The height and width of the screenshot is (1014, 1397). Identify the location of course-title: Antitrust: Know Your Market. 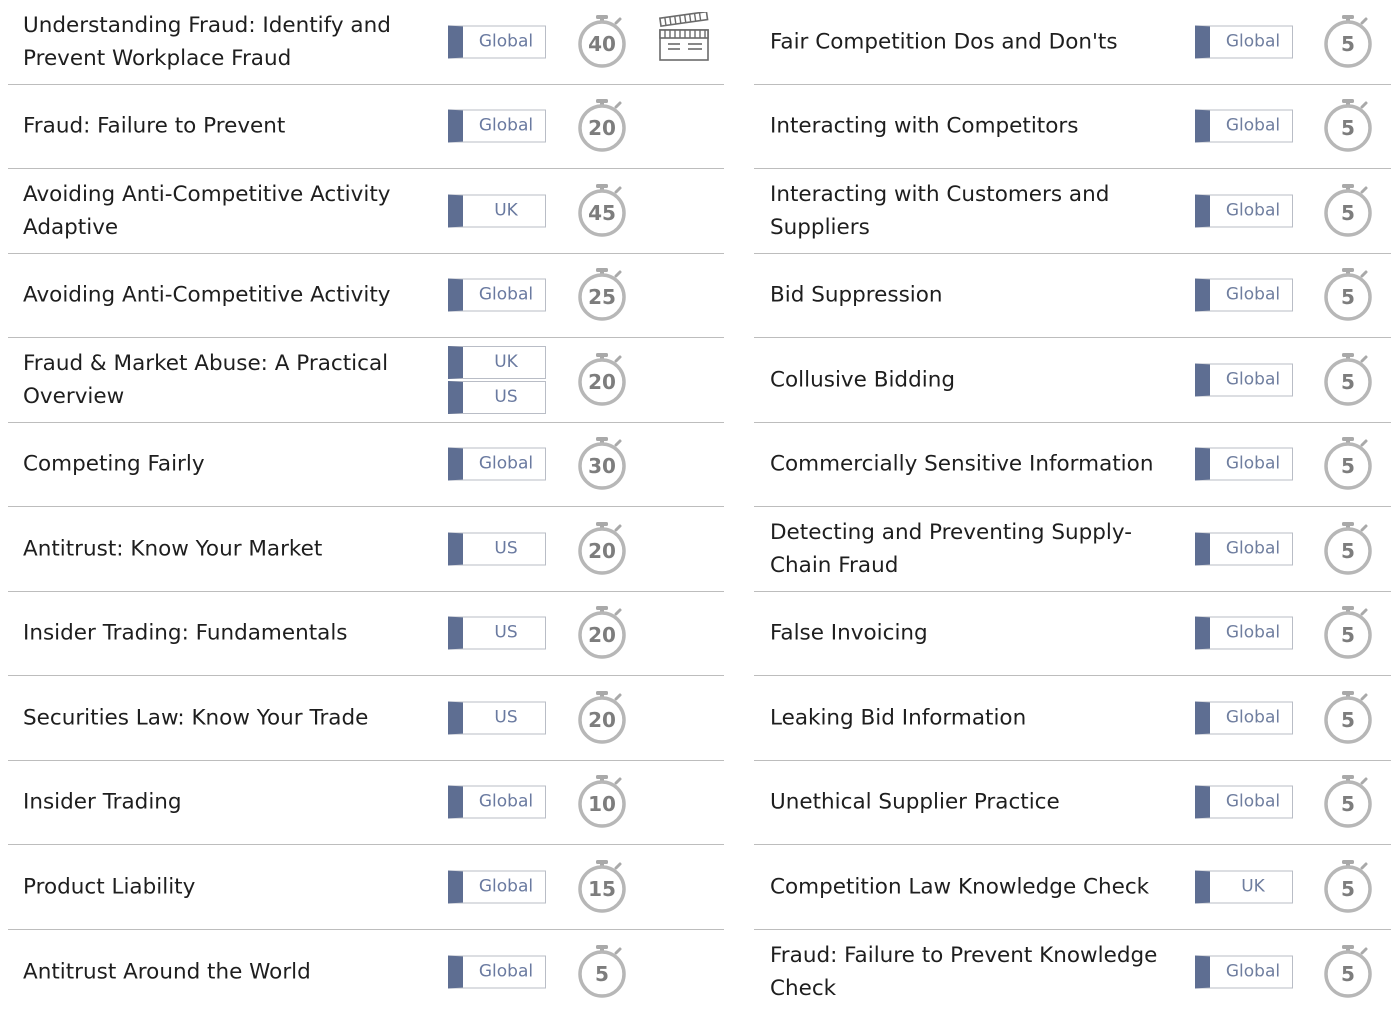
(223, 548).